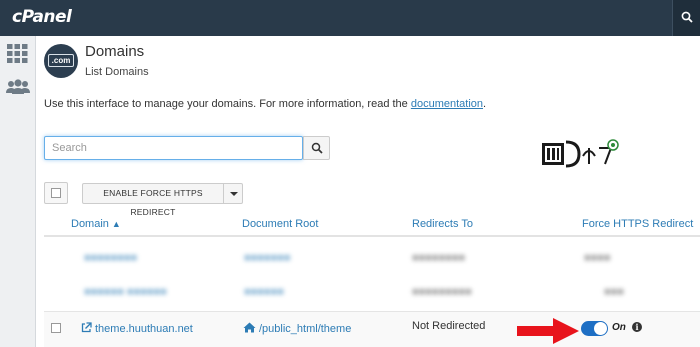 Image resolution: width=700 pixels, height=347 pixels. What do you see at coordinates (447, 104) in the screenshot?
I see `documentation-link: documentation` at bounding box center [447, 104].